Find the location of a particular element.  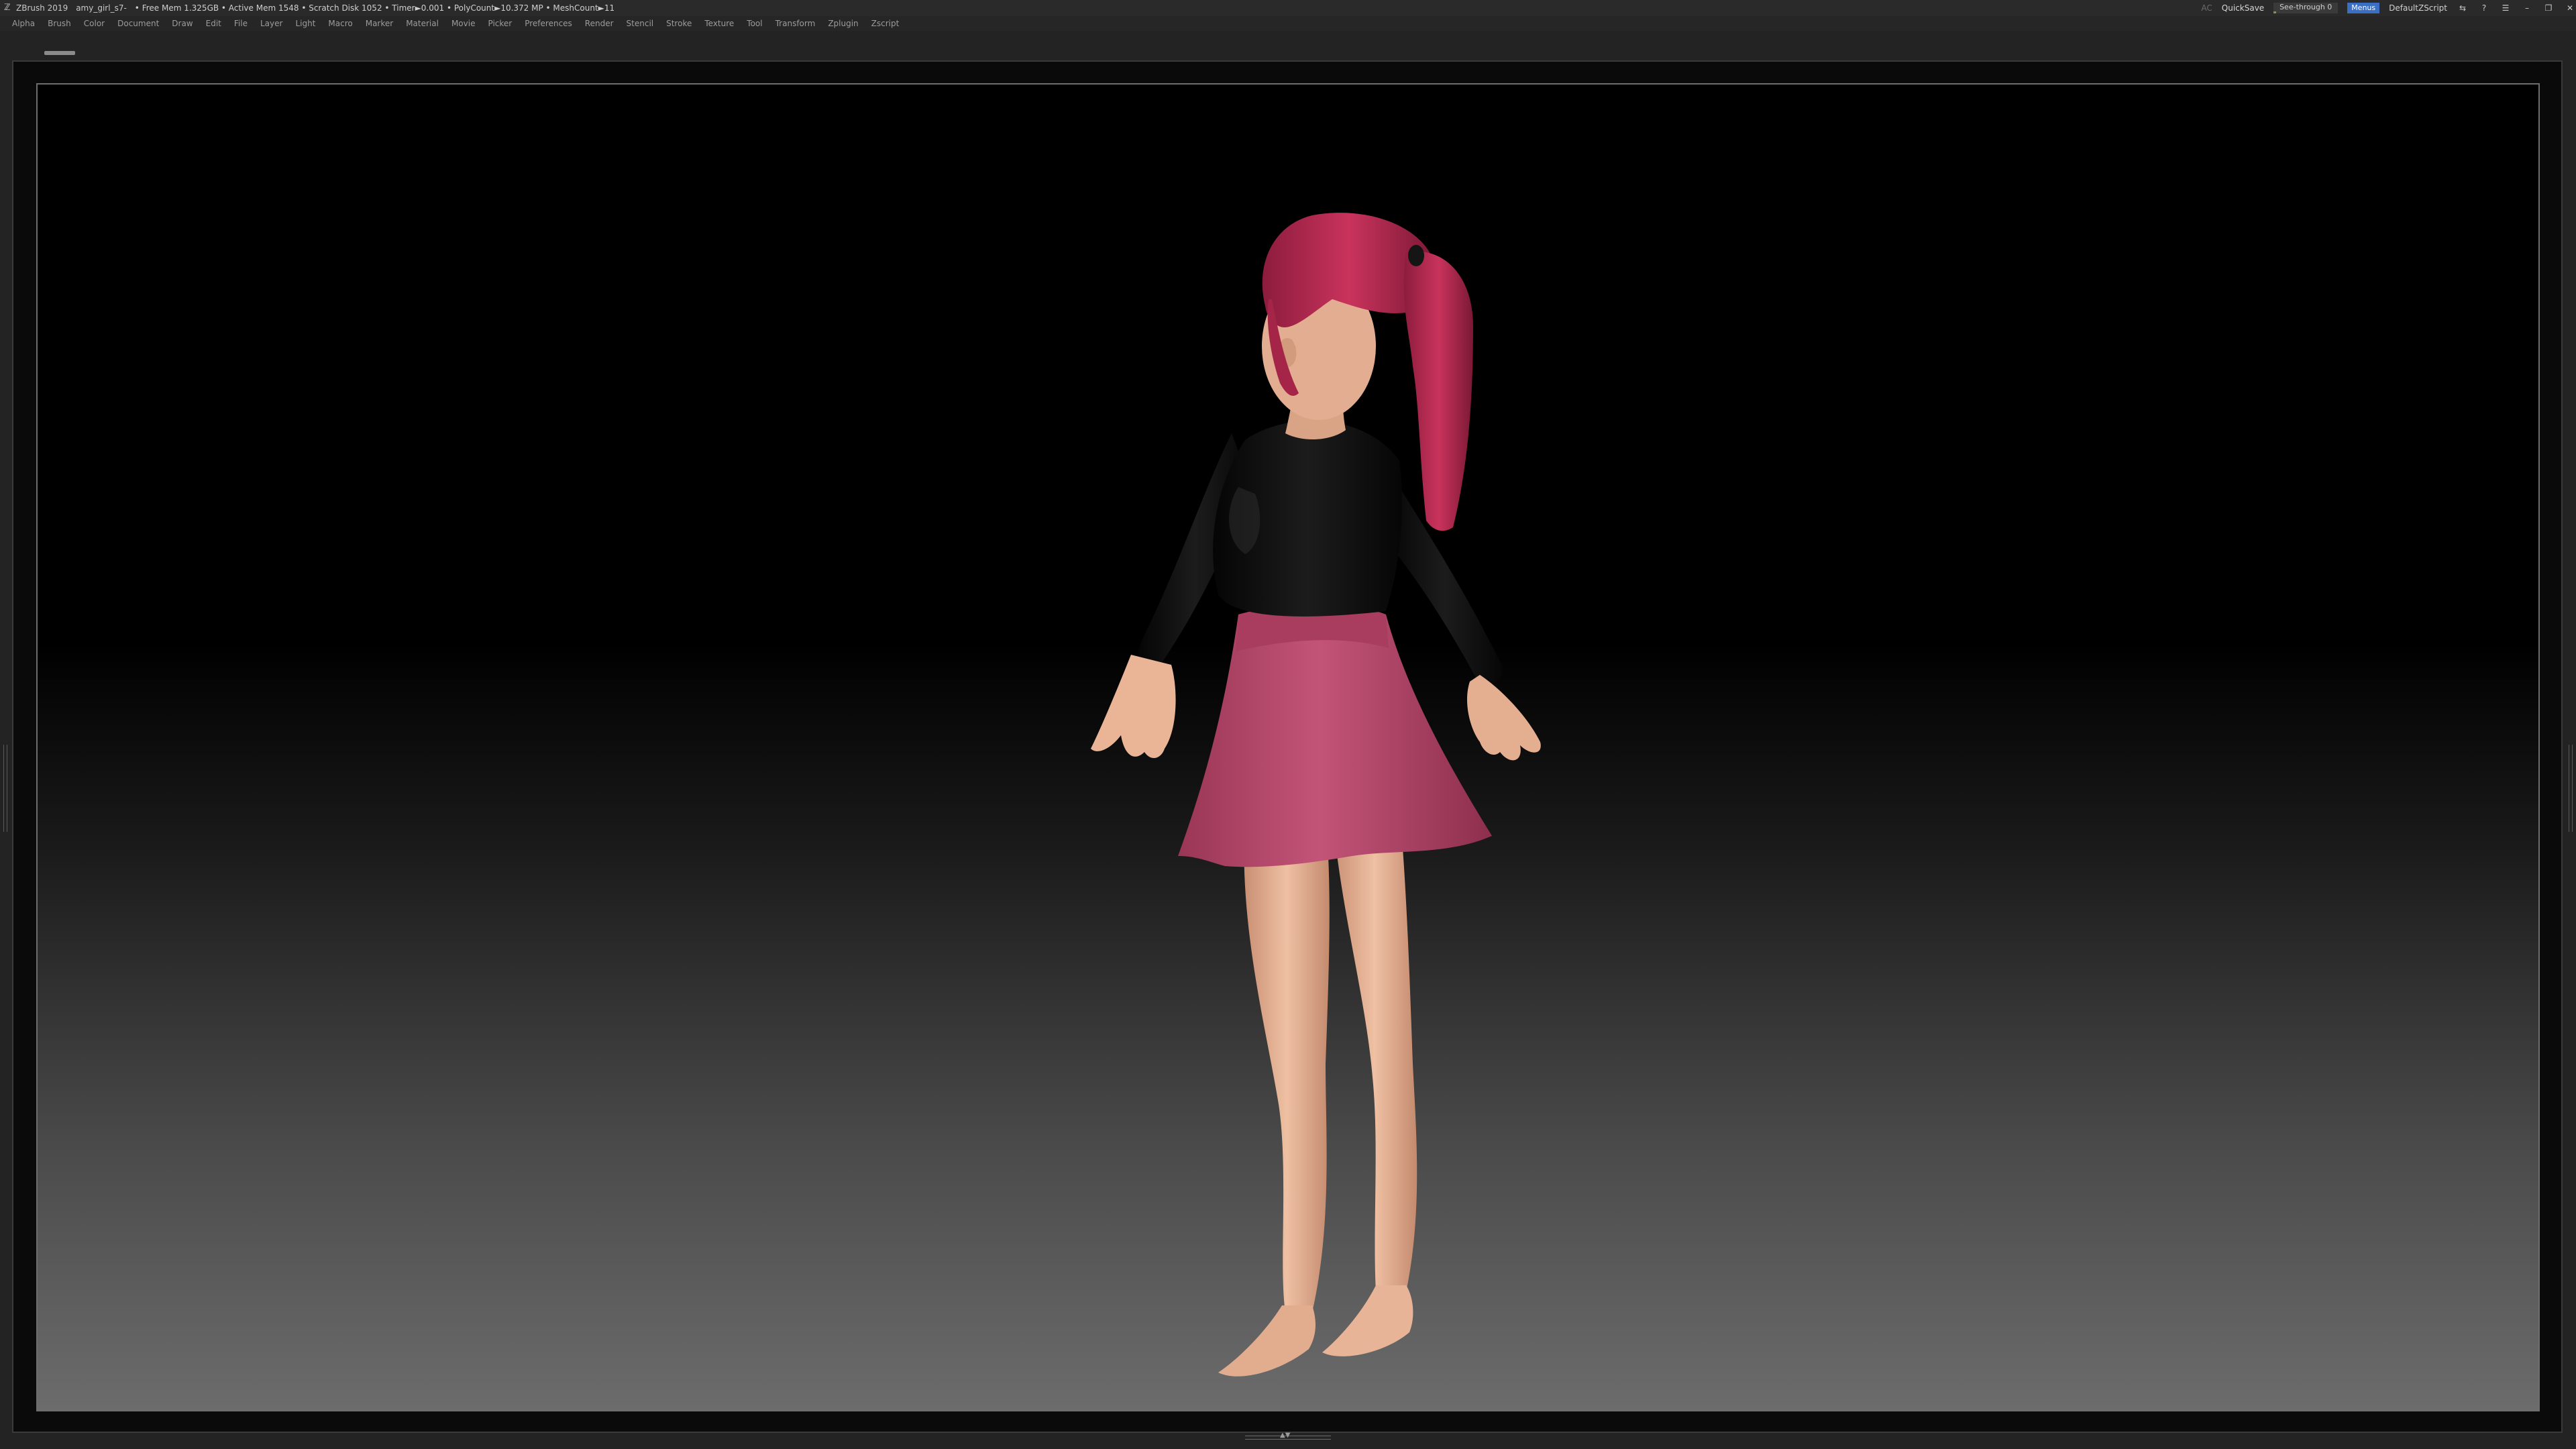

top-tray is located at coordinates (1288, 45).